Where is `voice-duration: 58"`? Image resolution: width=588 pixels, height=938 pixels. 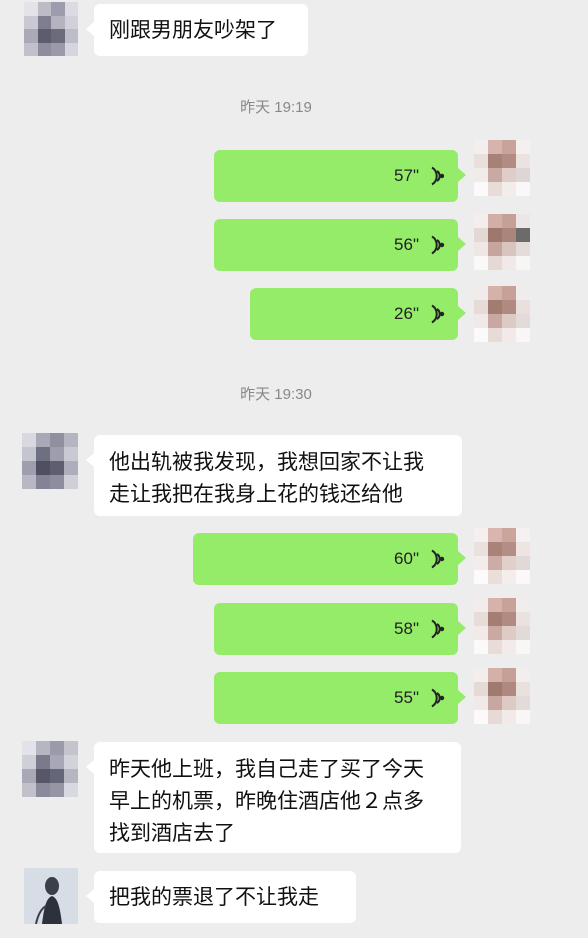 voice-duration: 58" is located at coordinates (406, 628).